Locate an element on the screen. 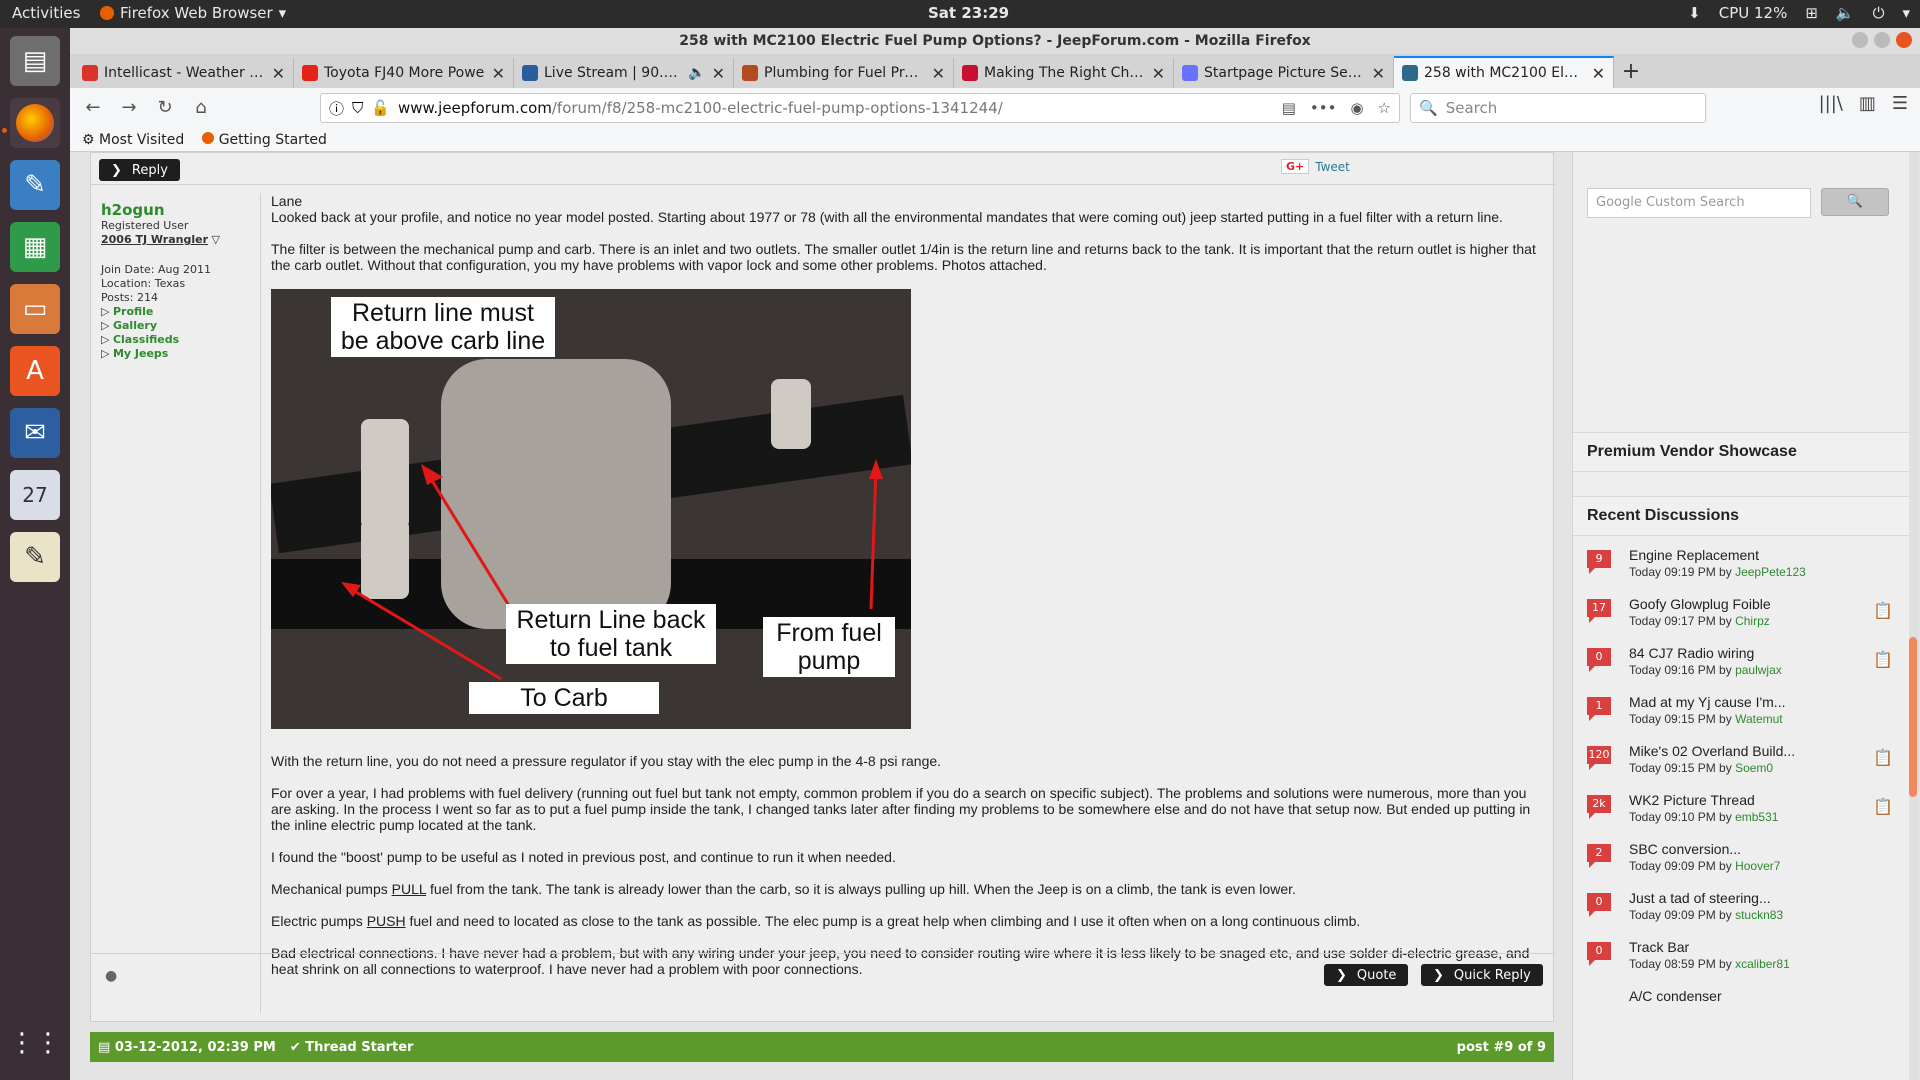 The image size is (1920, 1080). triangle-down-icon: ▽ is located at coordinates (216, 239).